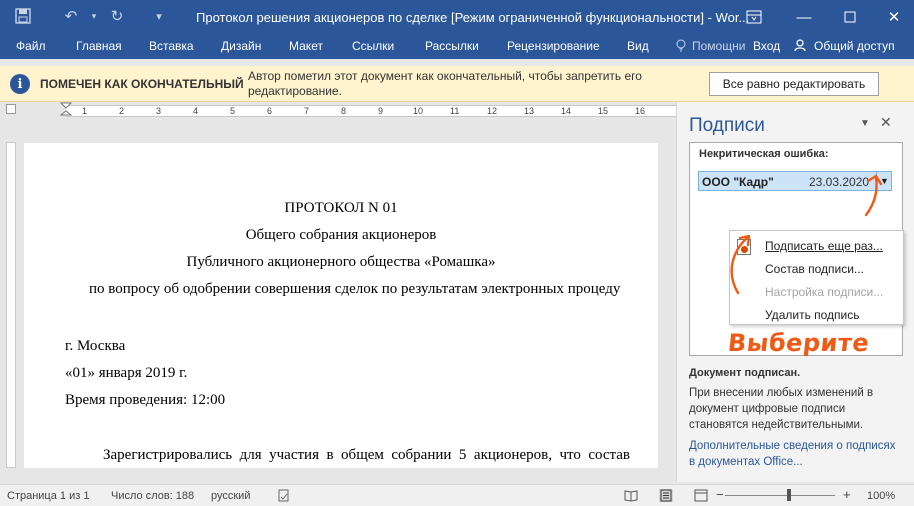 This screenshot has height=506, width=914. I want to click on zoom-out-icon: −, so click(720, 494).